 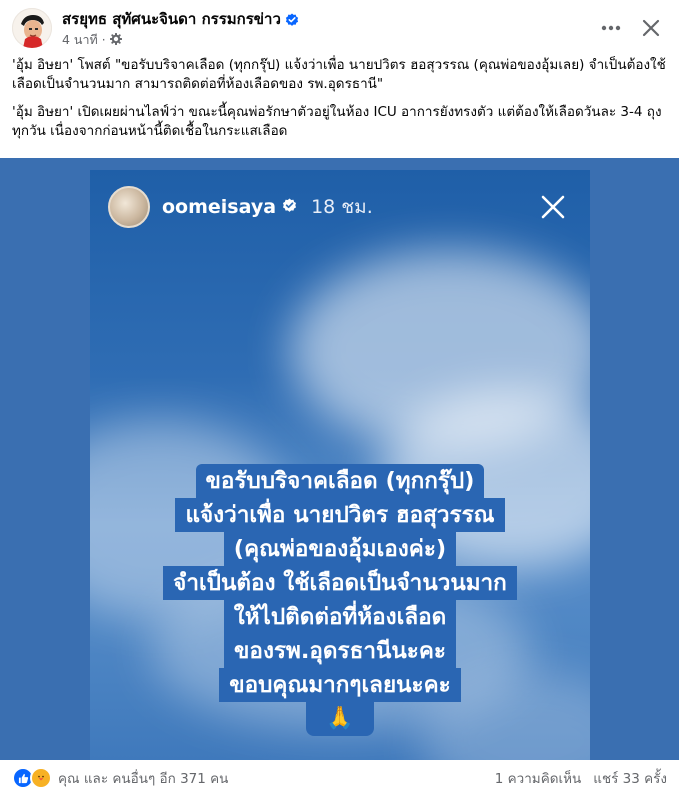 I want to click on shares-count: แชร์ 33 ครั้ง, so click(x=630, y=778).